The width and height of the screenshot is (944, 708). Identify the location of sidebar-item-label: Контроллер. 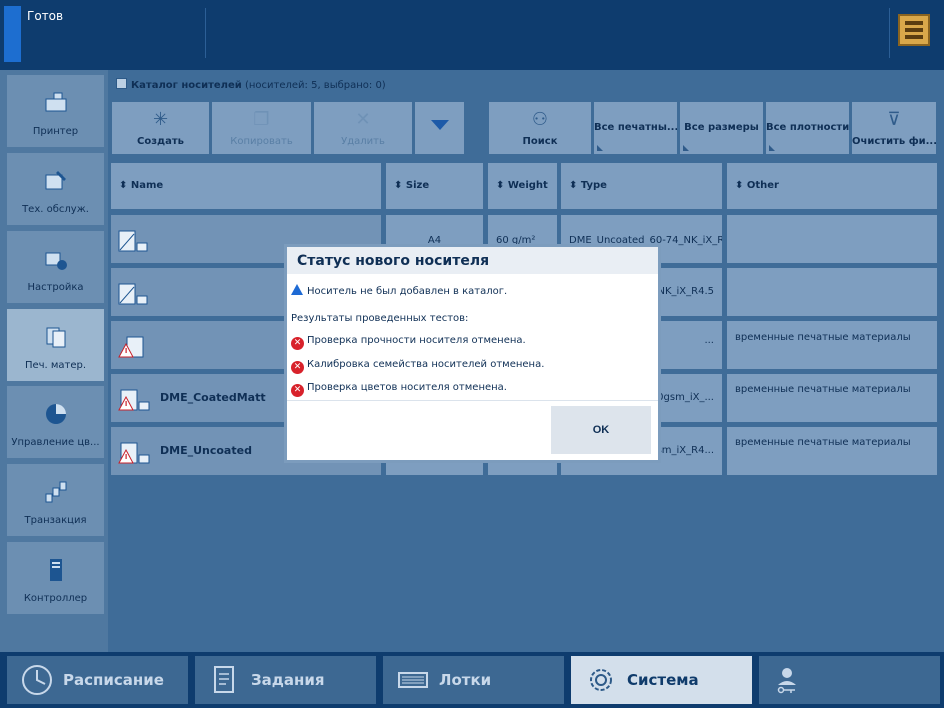
(55, 598).